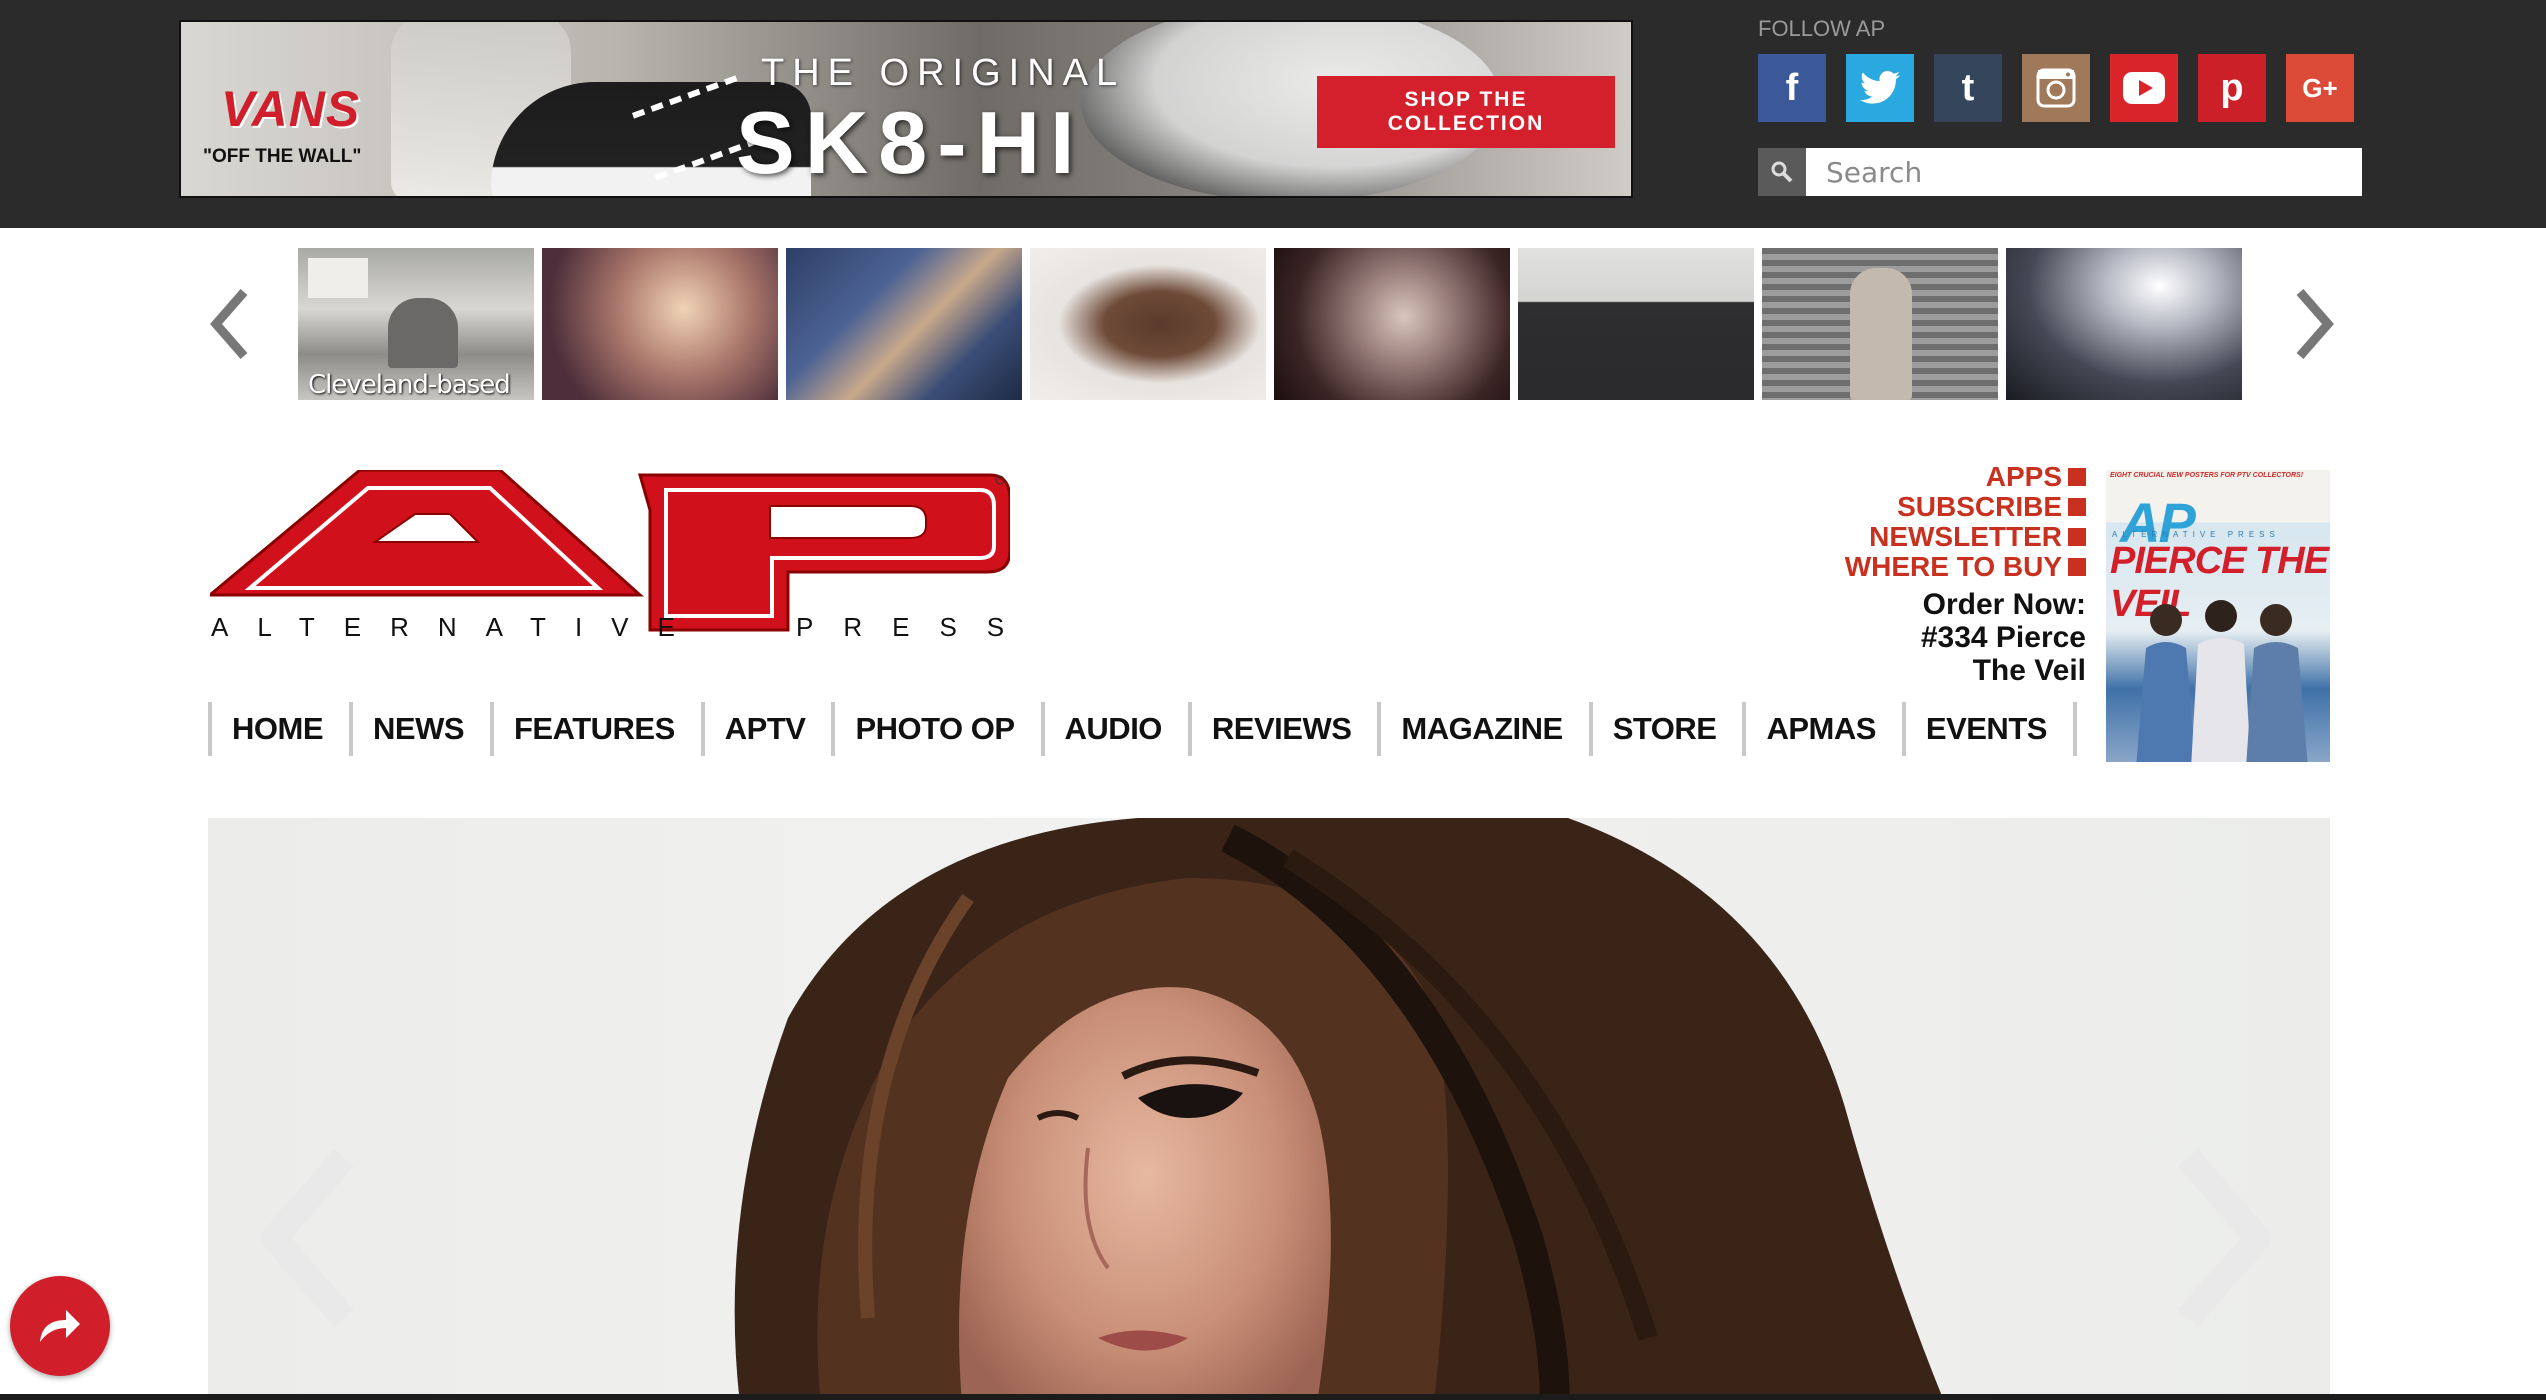  Describe the element at coordinates (409, 385) in the screenshot. I see `thumbnail-caption: Cleveland-based` at that location.